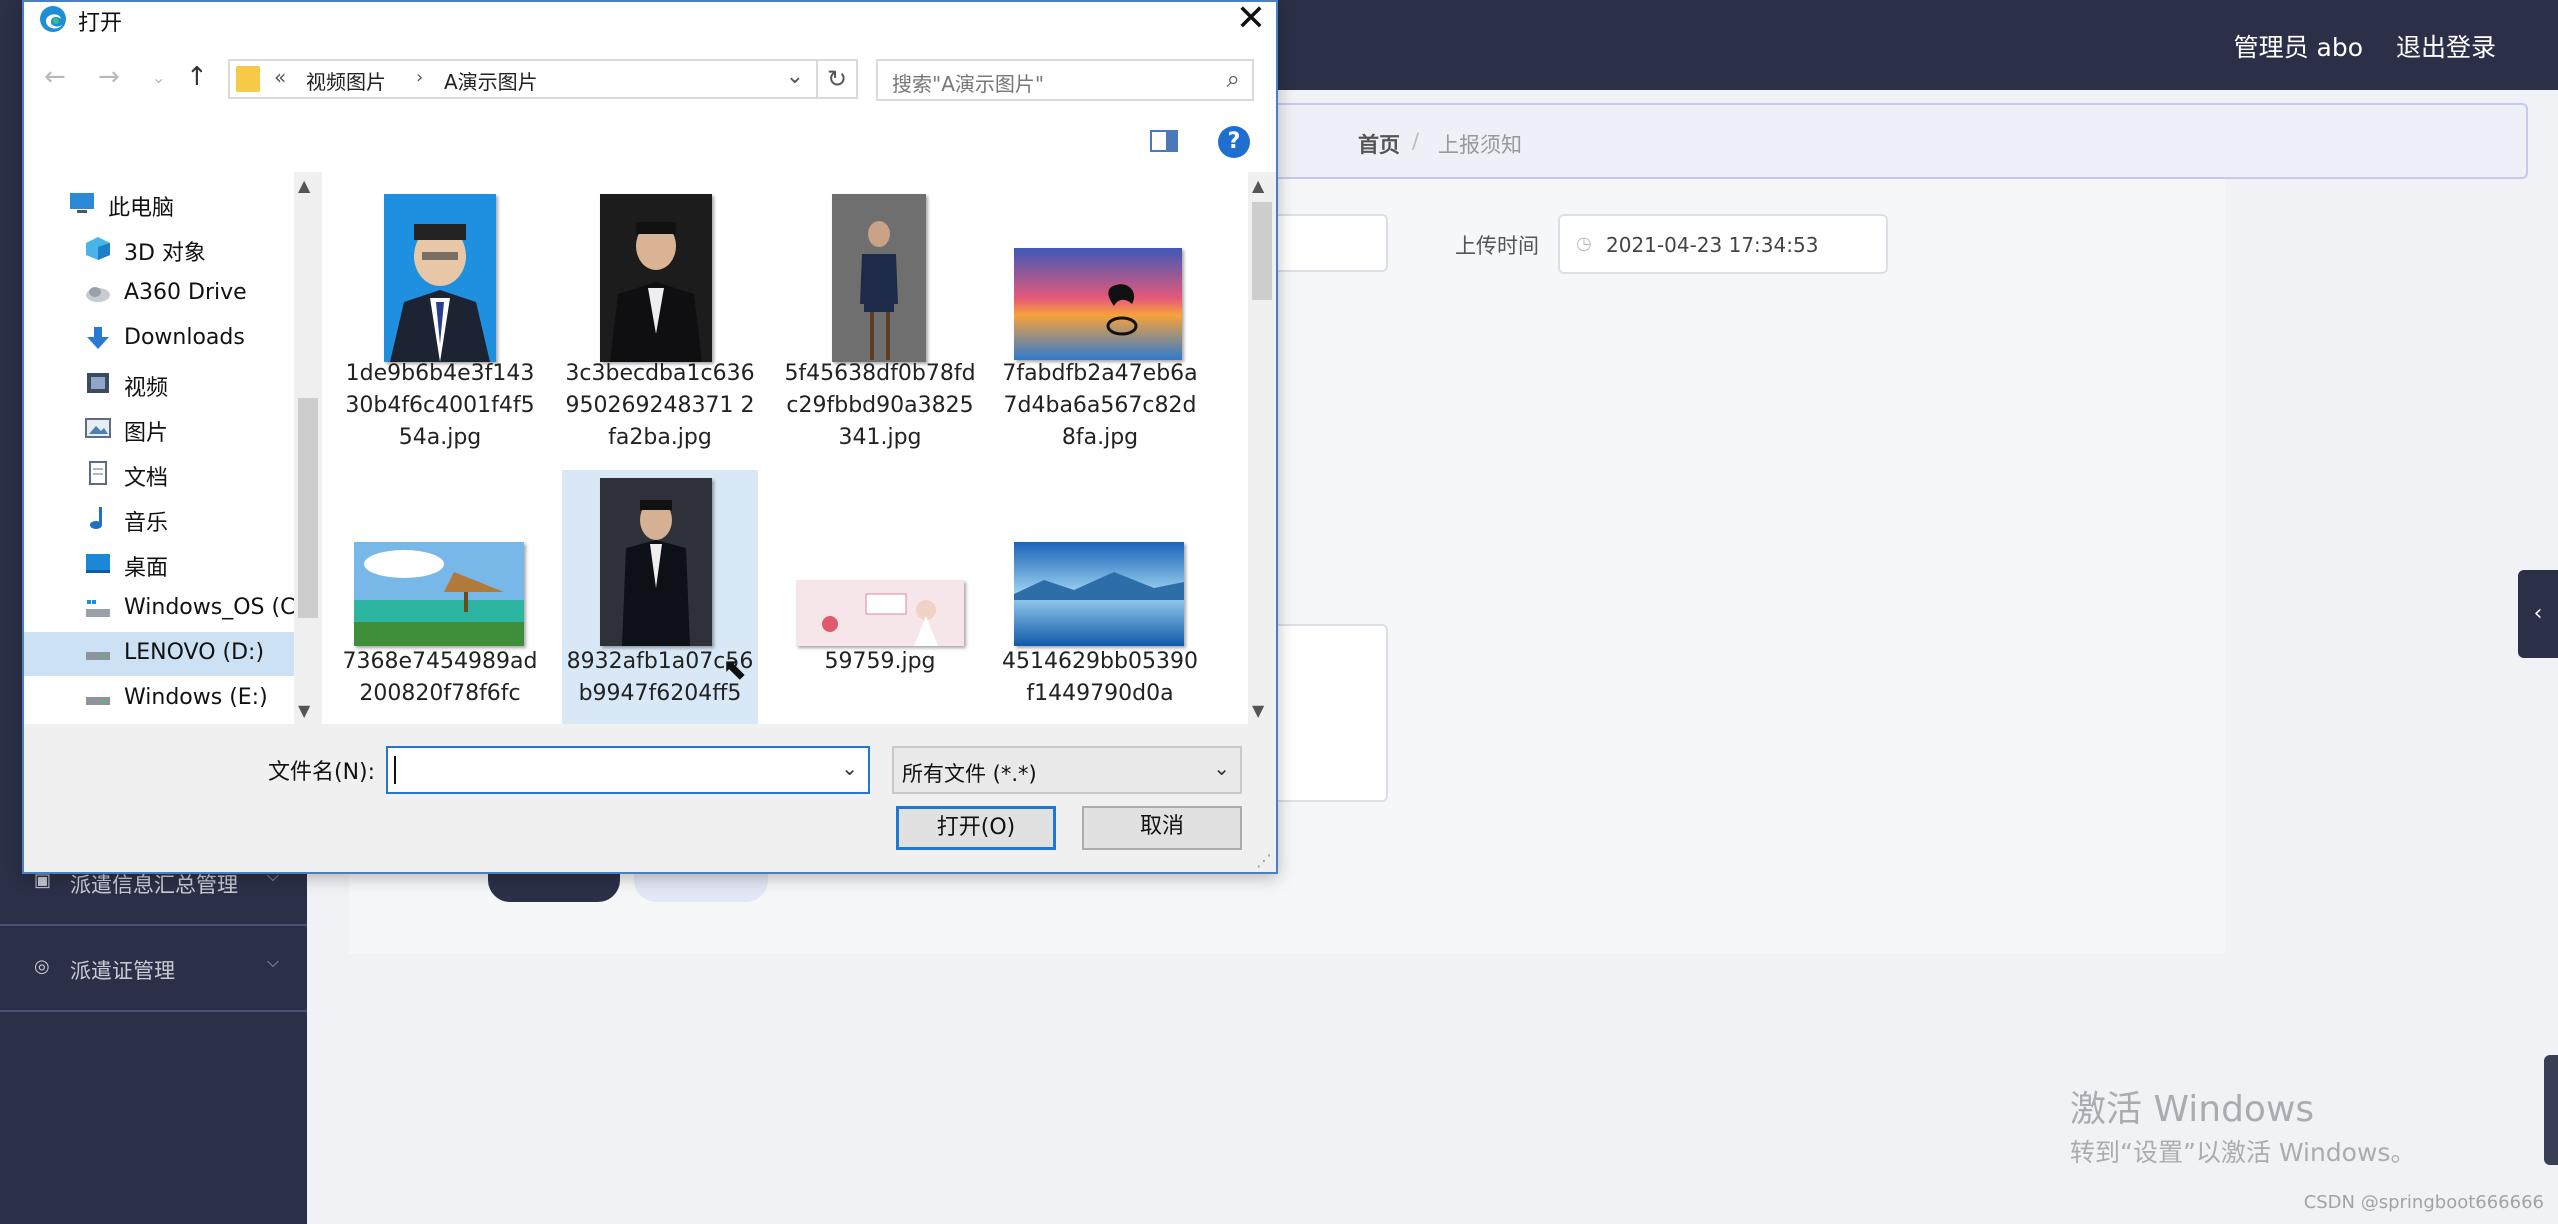 This screenshot has width=2558, height=1224. I want to click on address-overflow: «, so click(280, 77).